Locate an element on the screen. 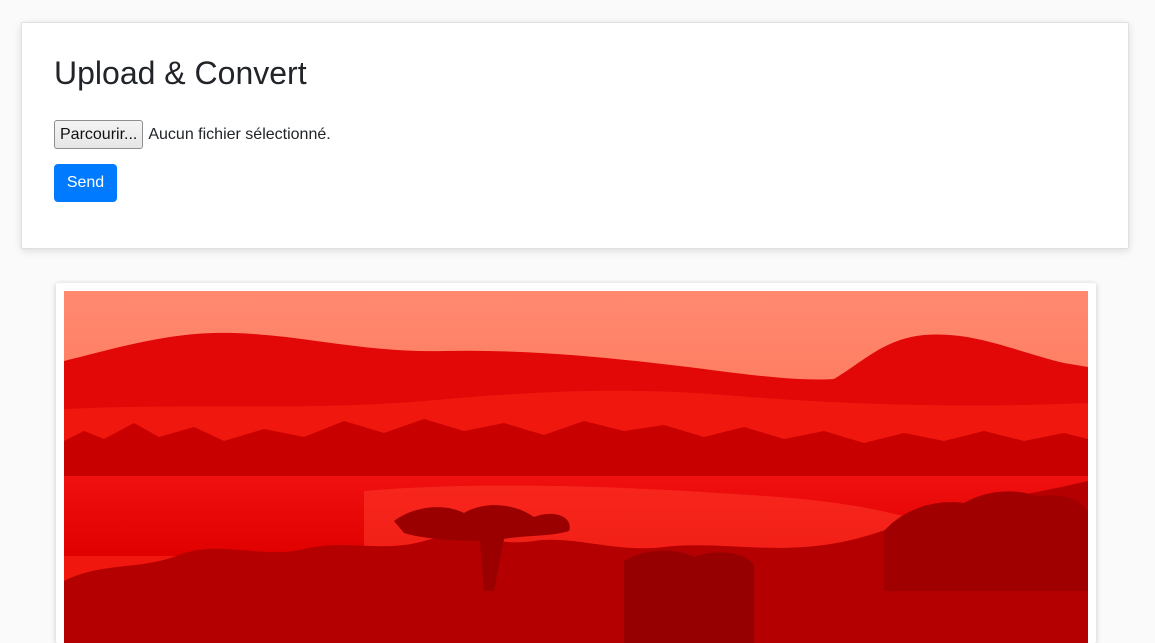  file-status-text: Aucun fichier sélectionné. is located at coordinates (239, 134).